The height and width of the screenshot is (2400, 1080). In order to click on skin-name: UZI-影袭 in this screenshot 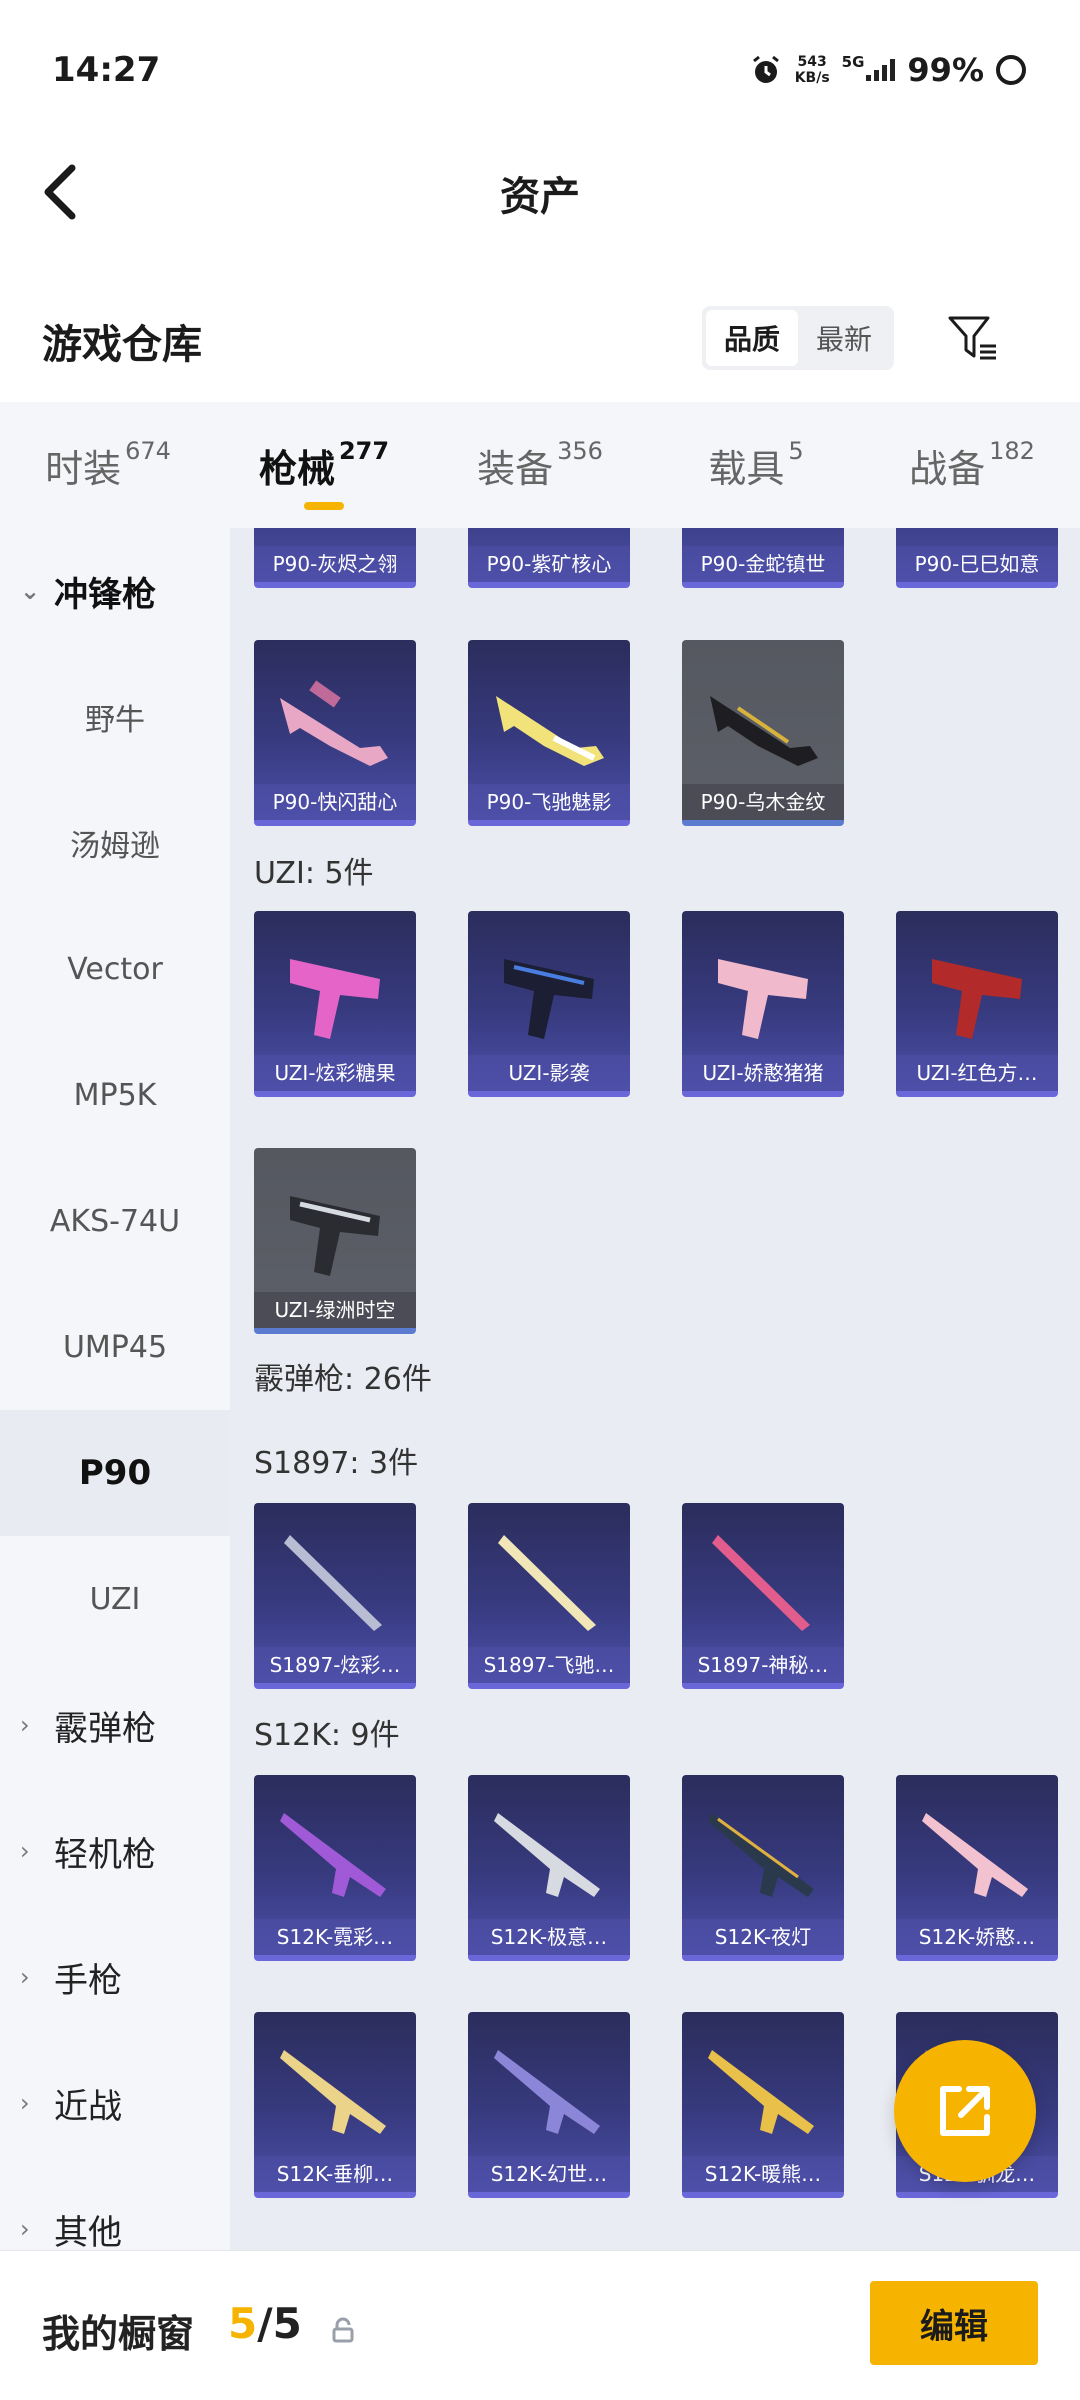, I will do `click(549, 1073)`.